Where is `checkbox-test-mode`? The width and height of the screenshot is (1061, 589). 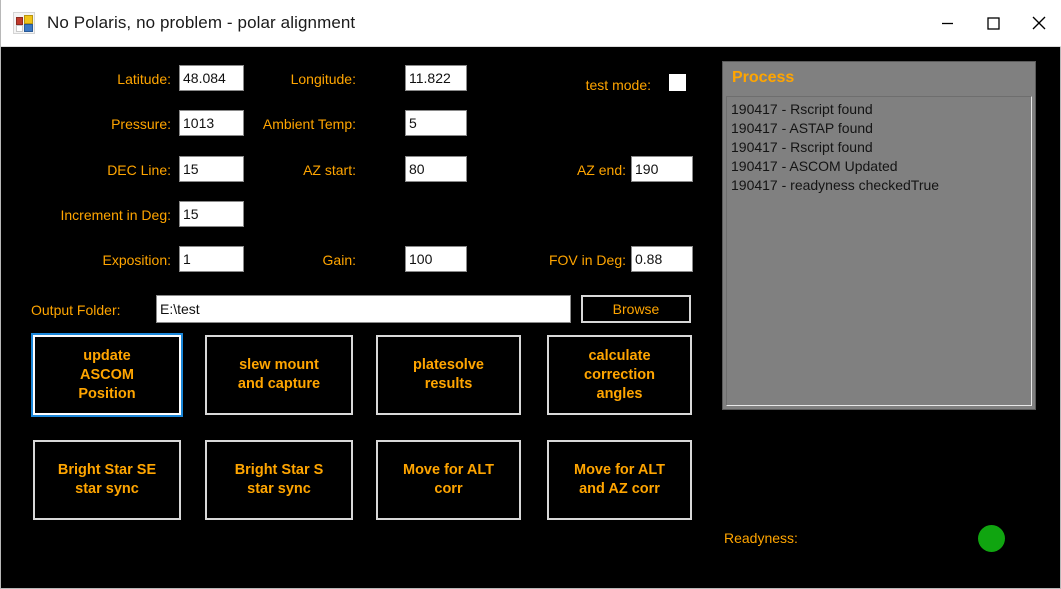
checkbox-test-mode is located at coordinates (677, 82).